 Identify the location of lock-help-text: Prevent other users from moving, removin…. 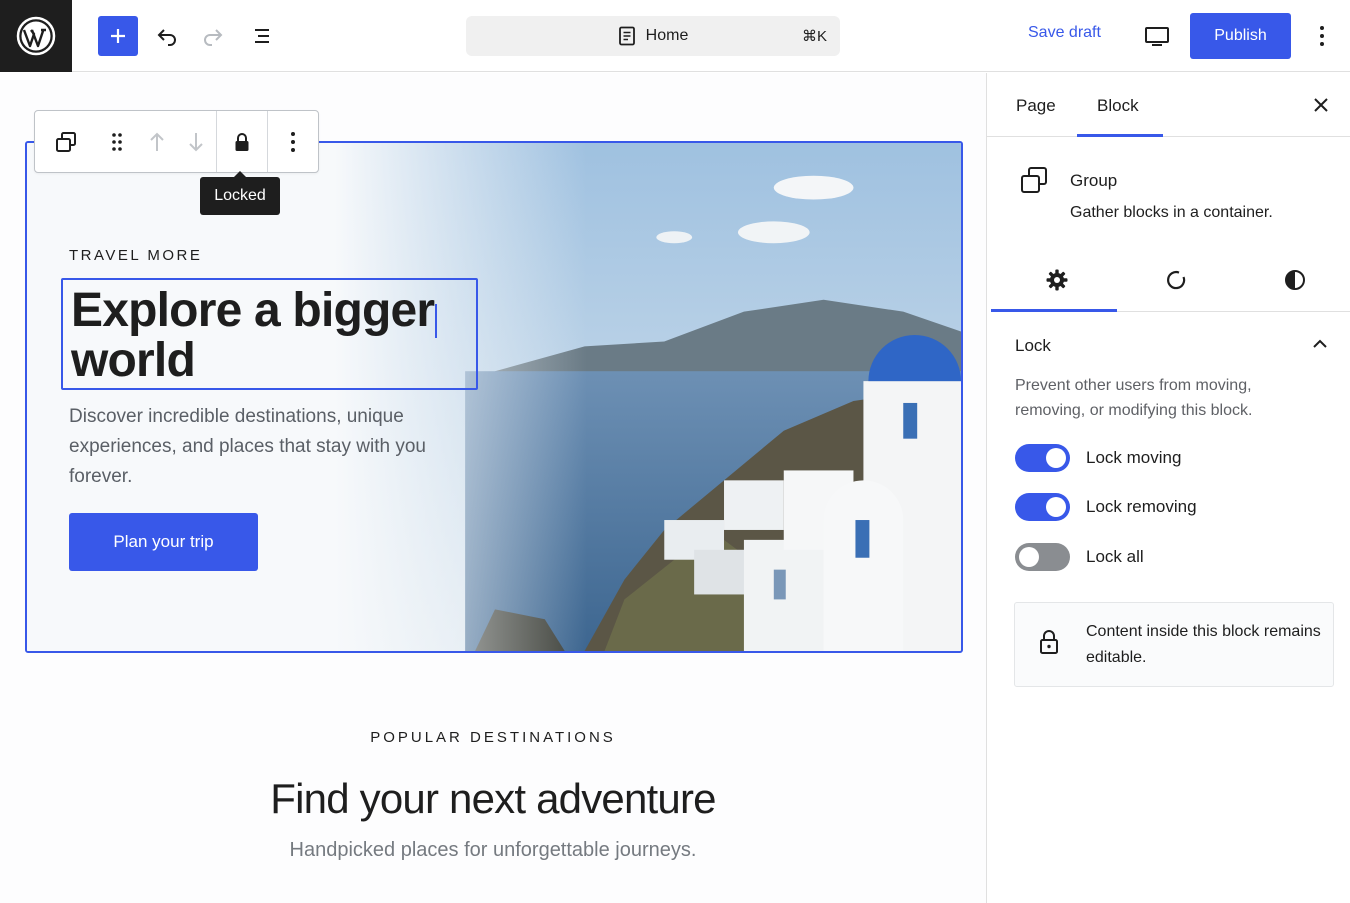
(1134, 398).